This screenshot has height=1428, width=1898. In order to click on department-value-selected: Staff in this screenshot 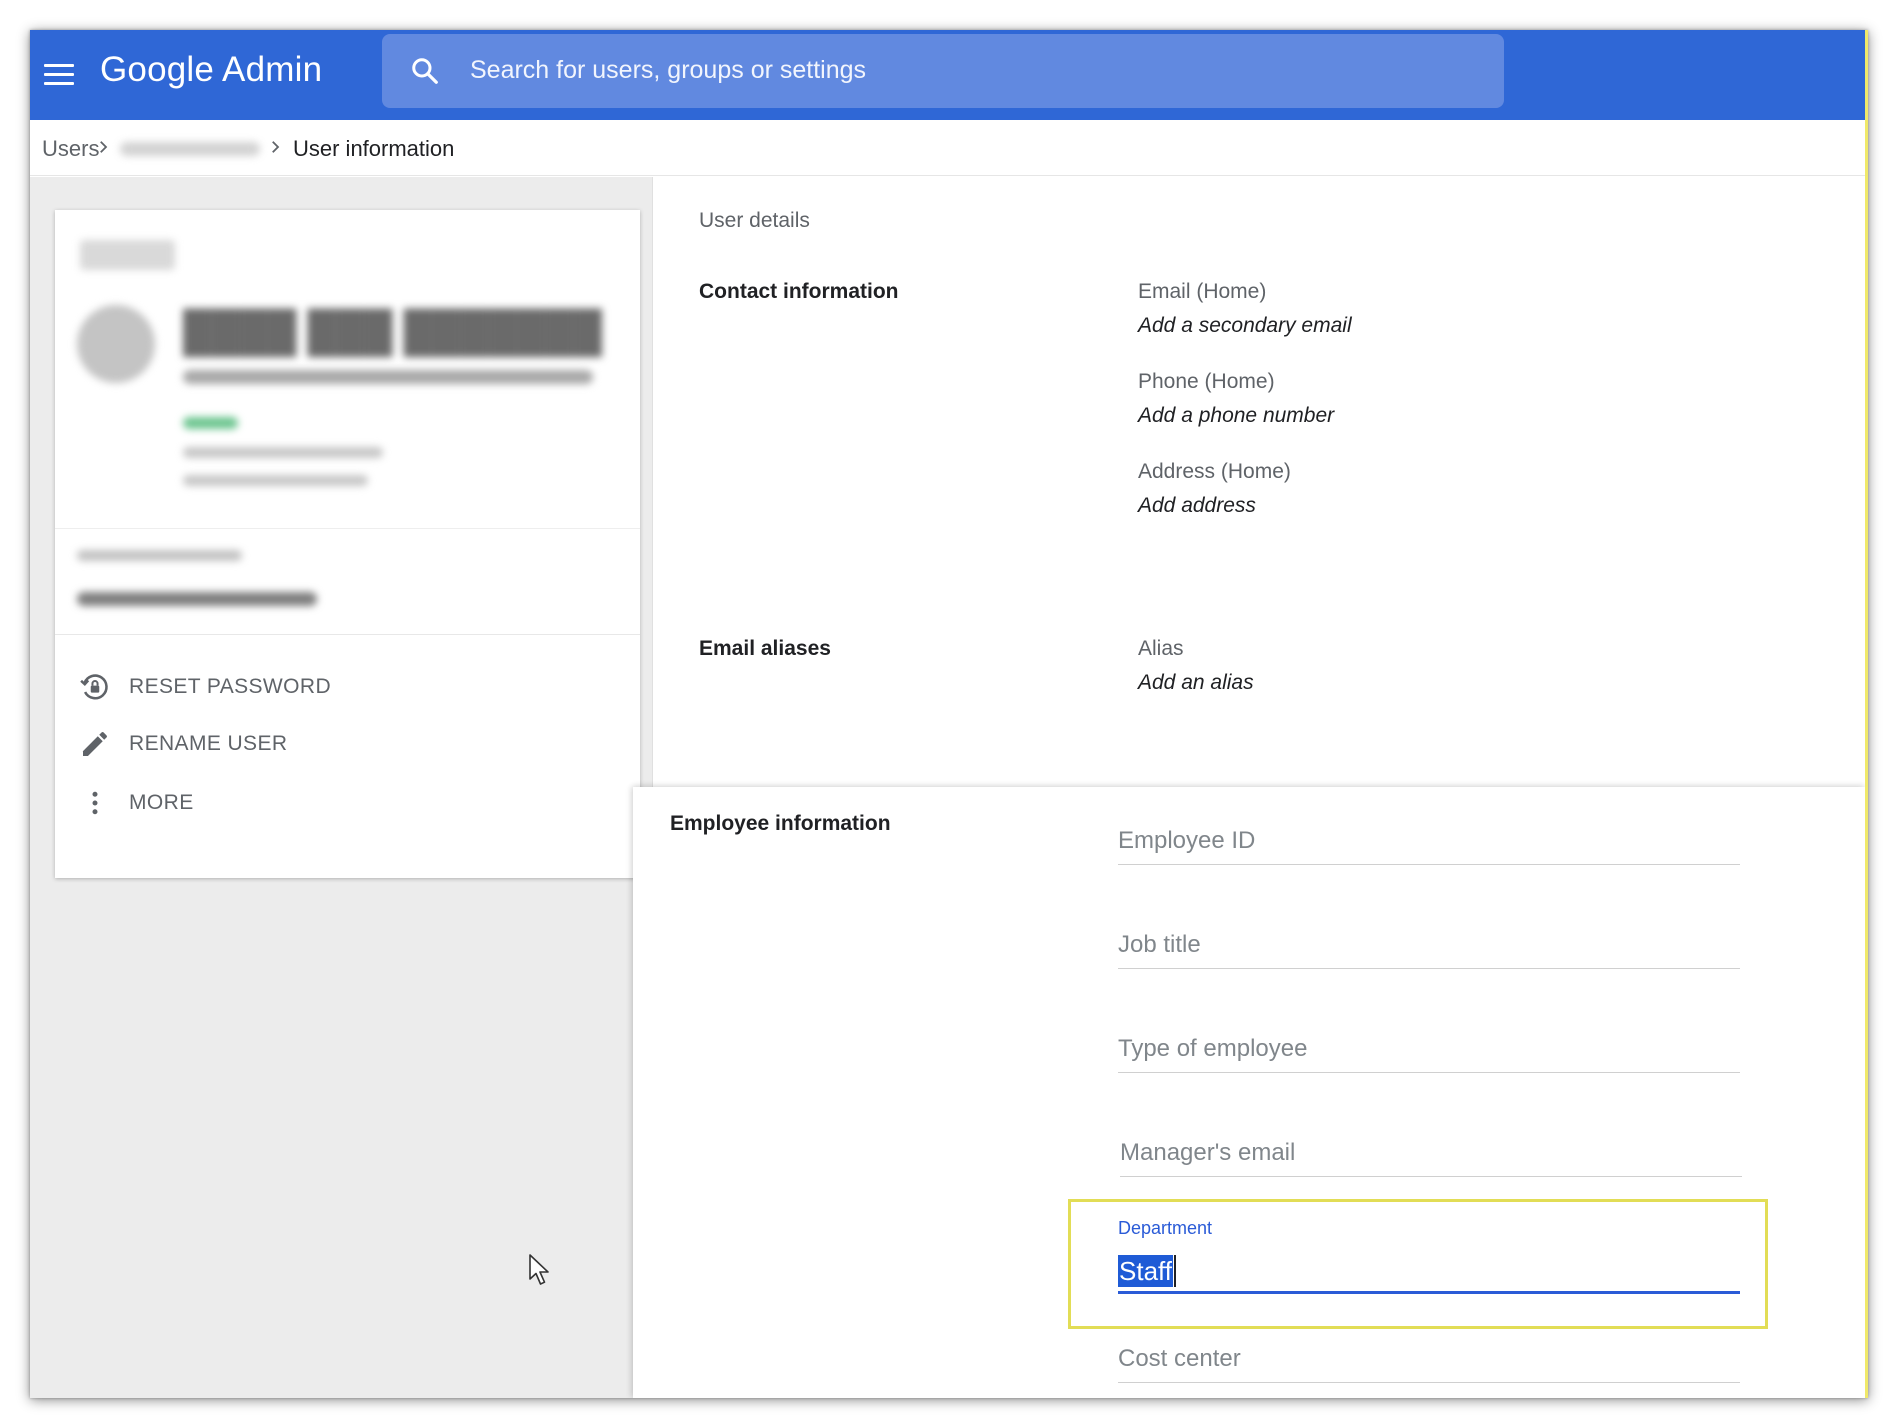, I will do `click(1146, 1271)`.